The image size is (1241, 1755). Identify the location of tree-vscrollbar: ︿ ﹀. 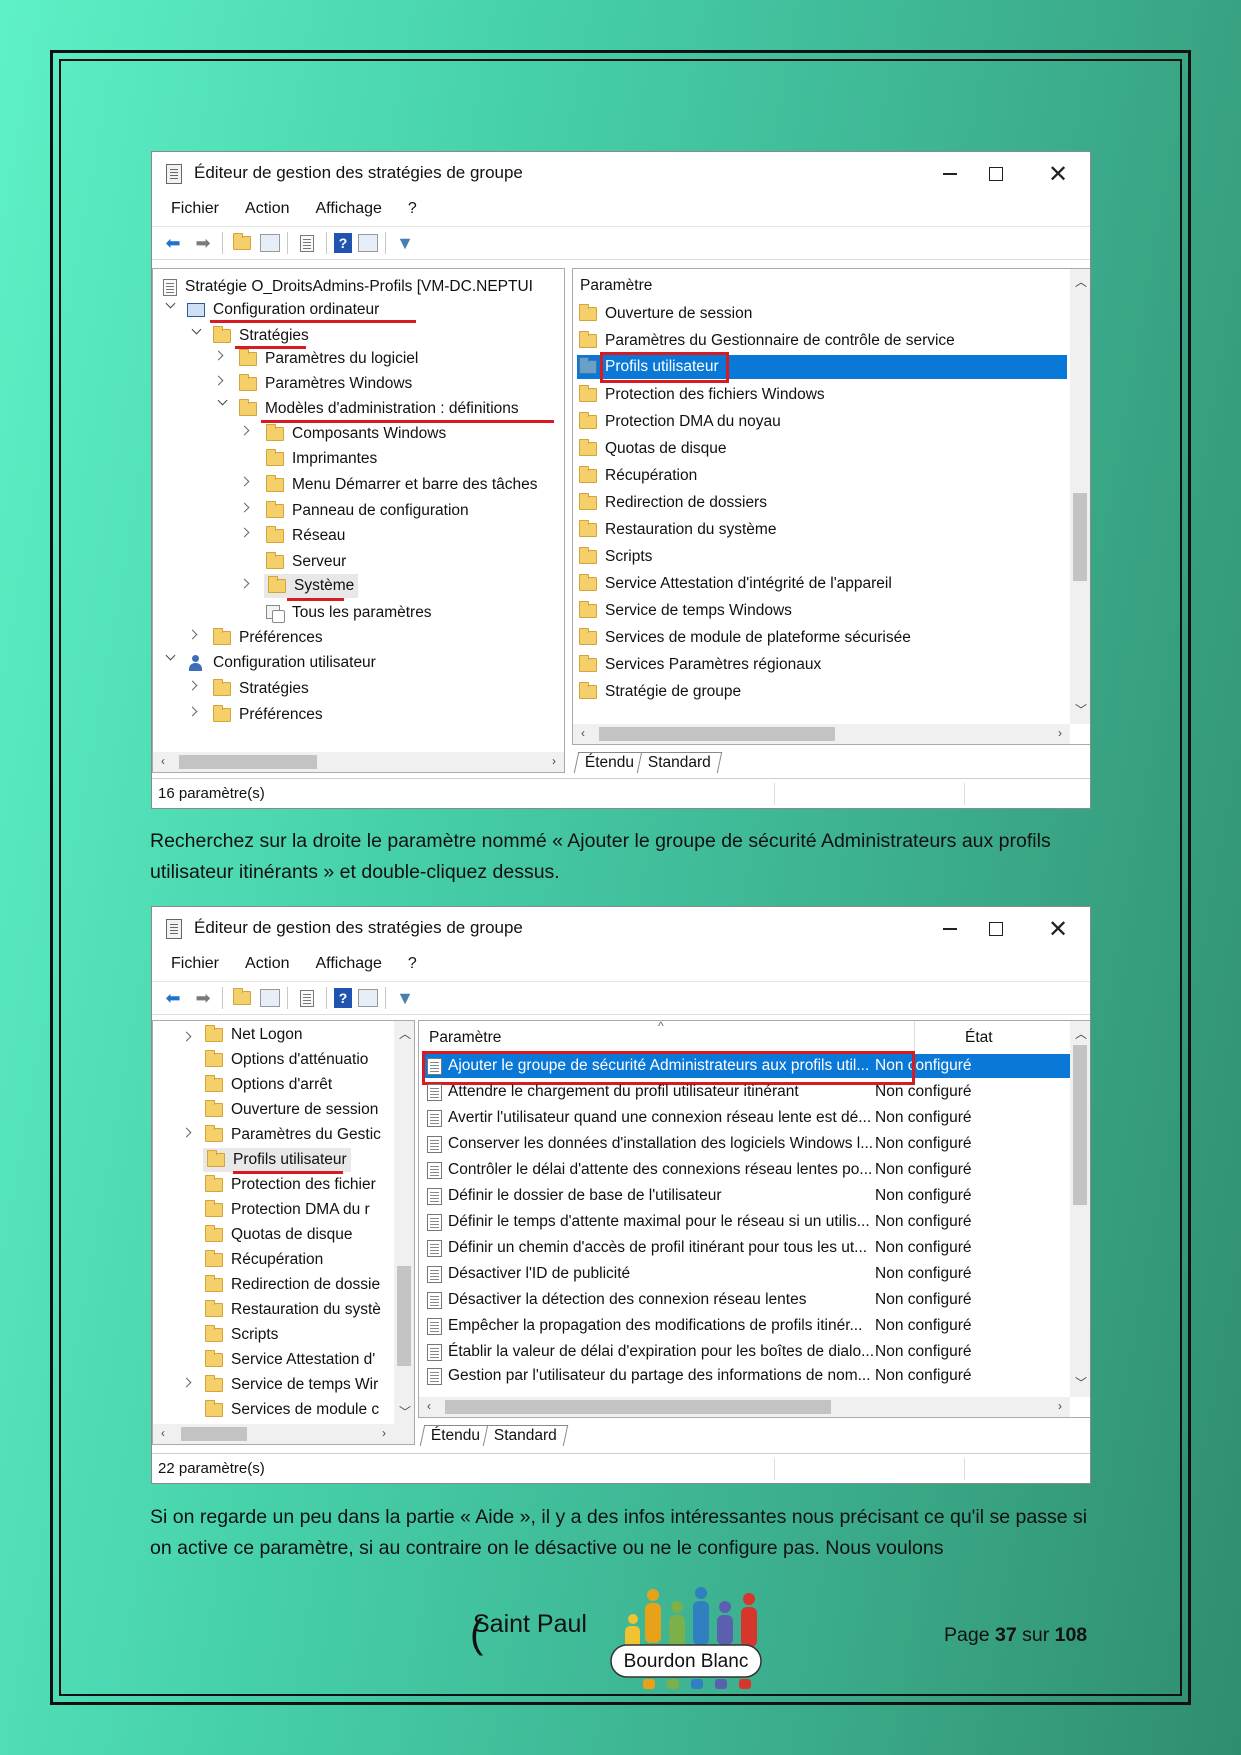
(404, 1222).